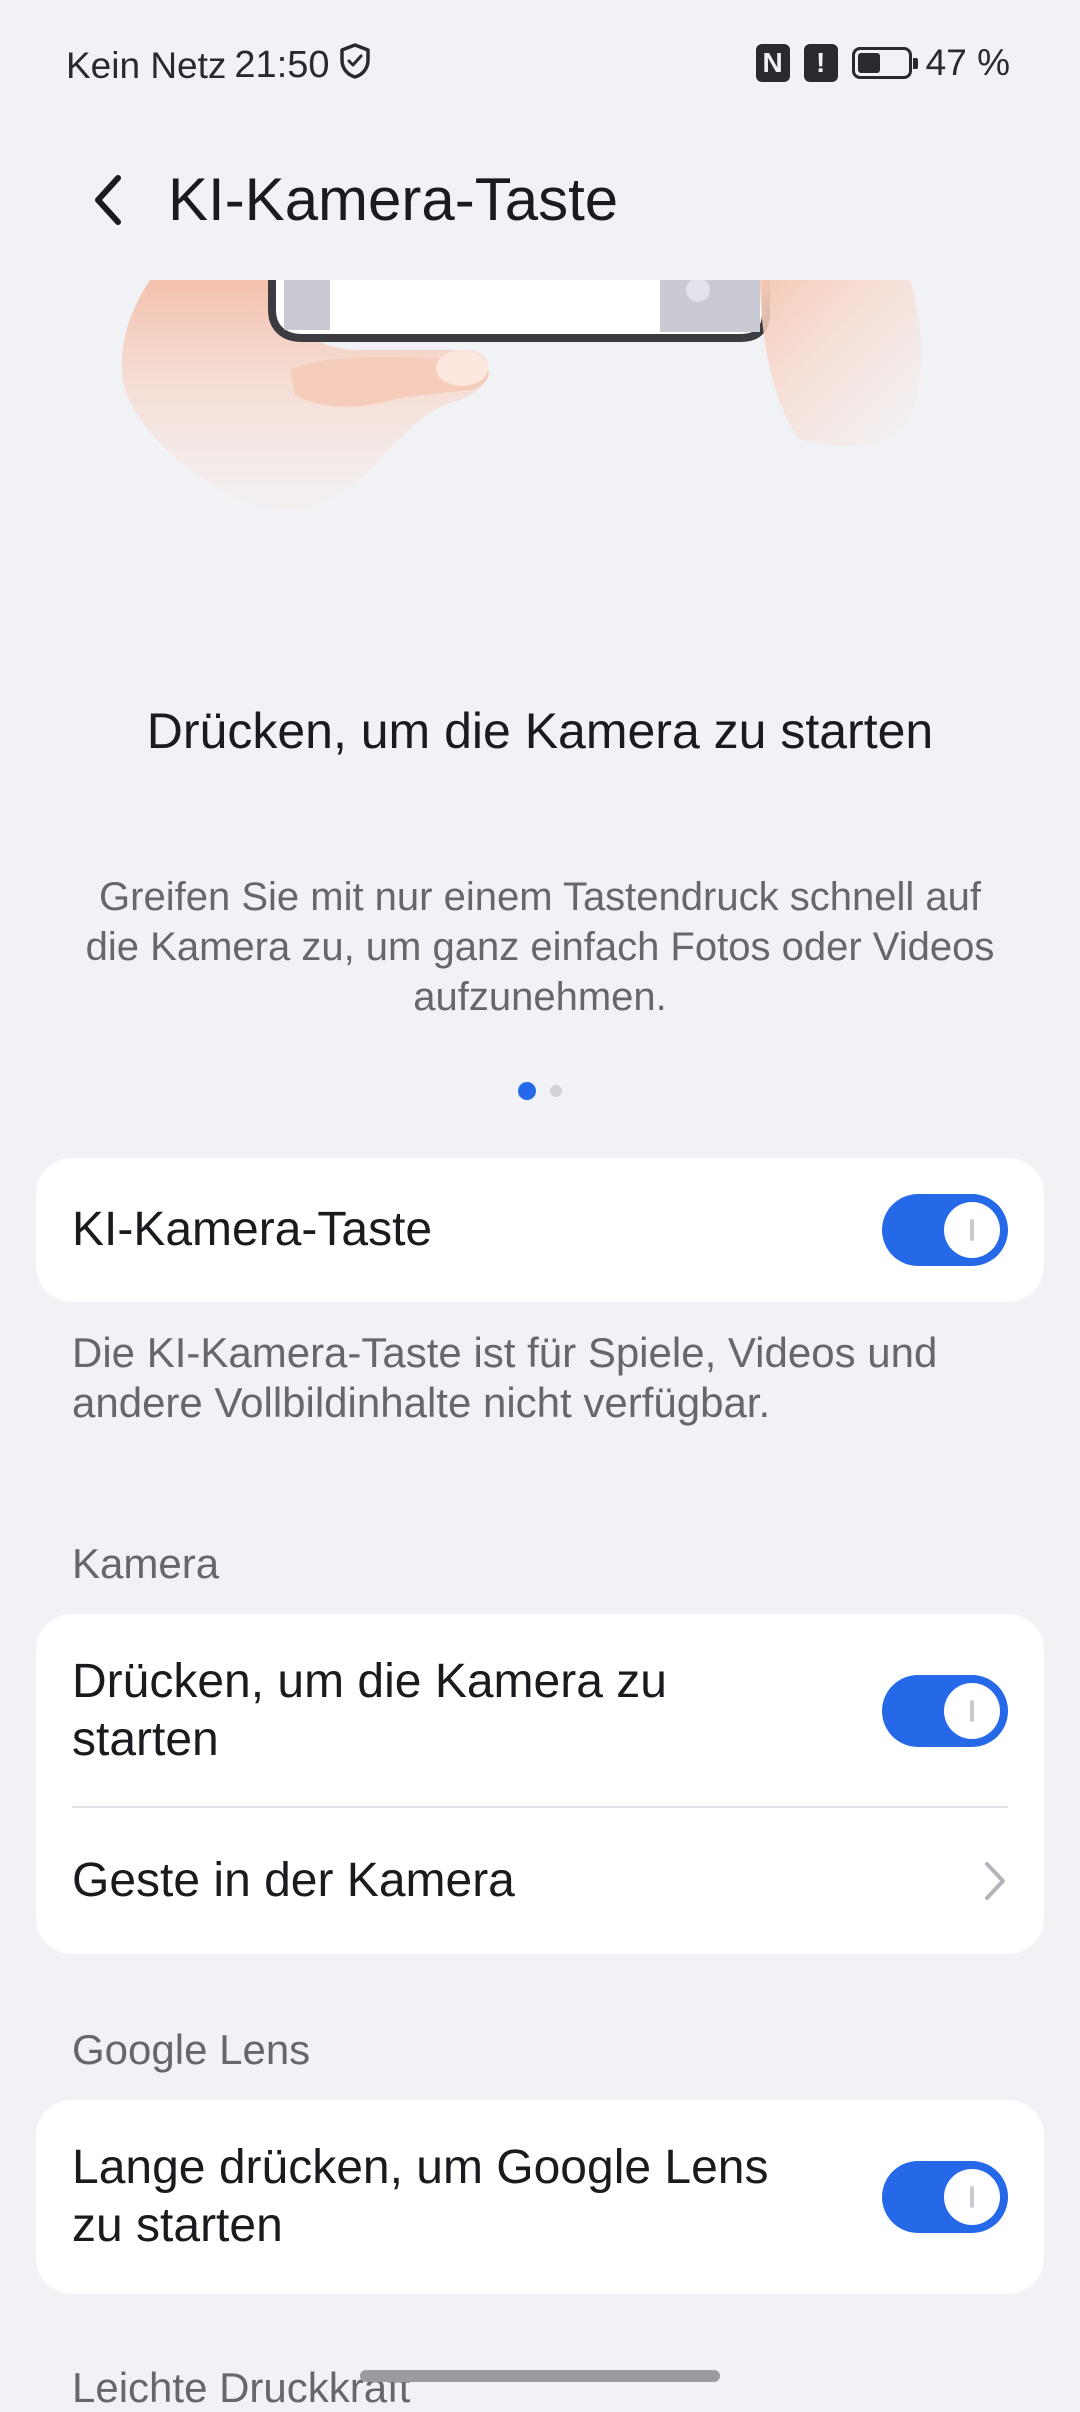  I want to click on status-right: N ! 47 %, so click(882, 63).